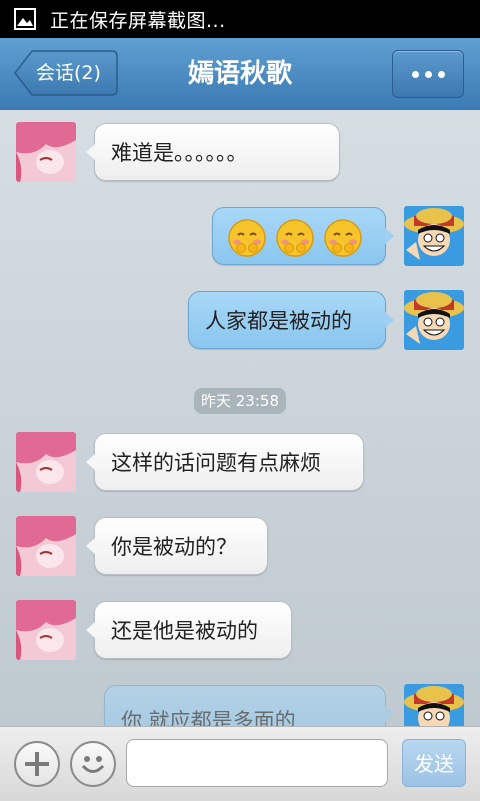 The image size is (480, 801). Describe the element at coordinates (278, 321) in the screenshot. I see `message-text: 人家都是被动的` at that location.